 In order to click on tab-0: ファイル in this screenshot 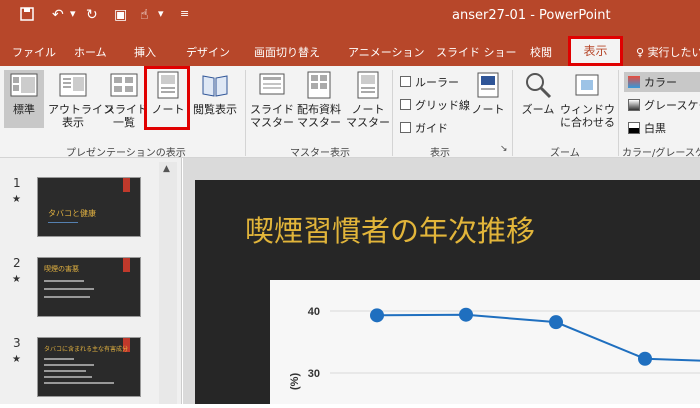, I will do `click(34, 52)`.